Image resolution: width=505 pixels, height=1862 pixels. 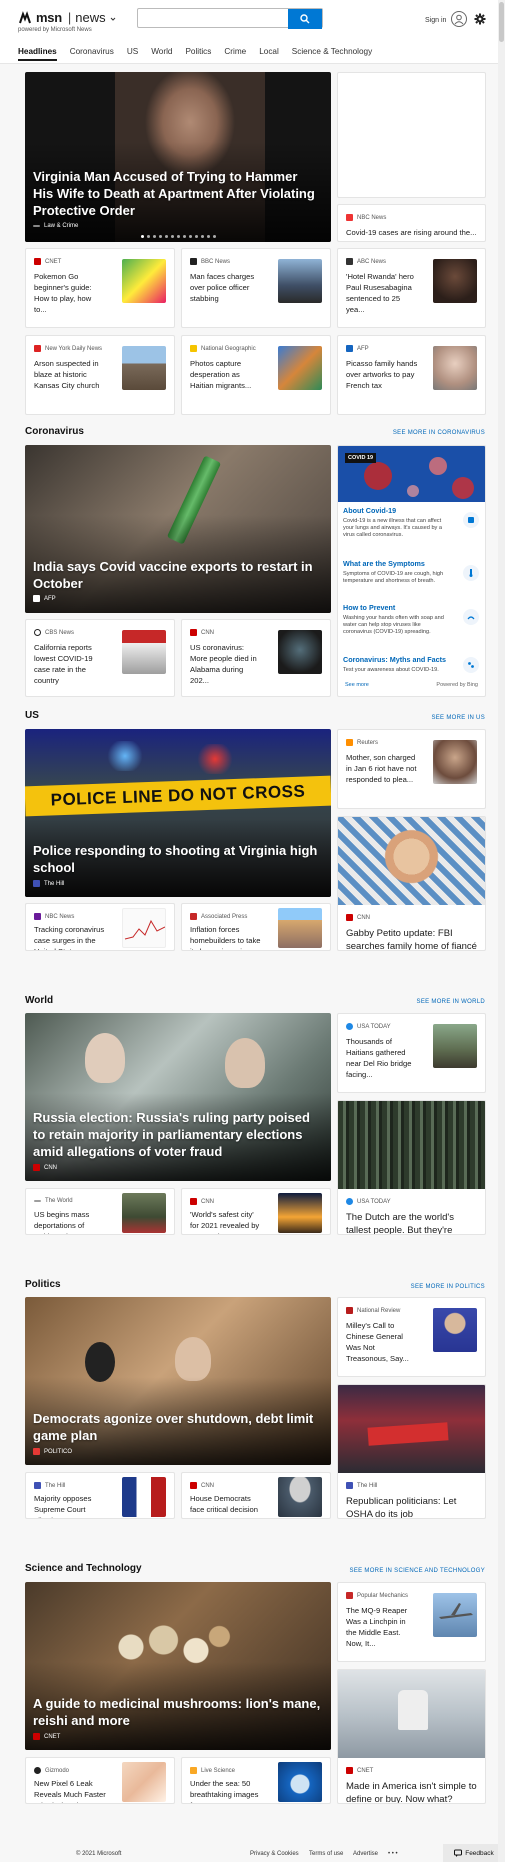 What do you see at coordinates (132, 54) in the screenshot?
I see `tab-us: US` at bounding box center [132, 54].